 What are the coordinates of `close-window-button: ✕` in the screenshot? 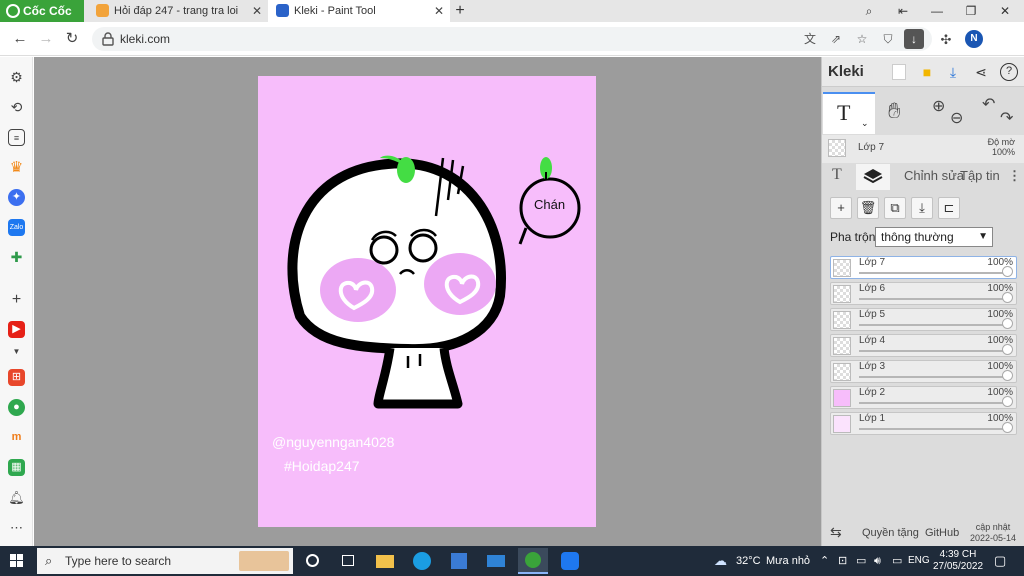 It's located at (1005, 11).